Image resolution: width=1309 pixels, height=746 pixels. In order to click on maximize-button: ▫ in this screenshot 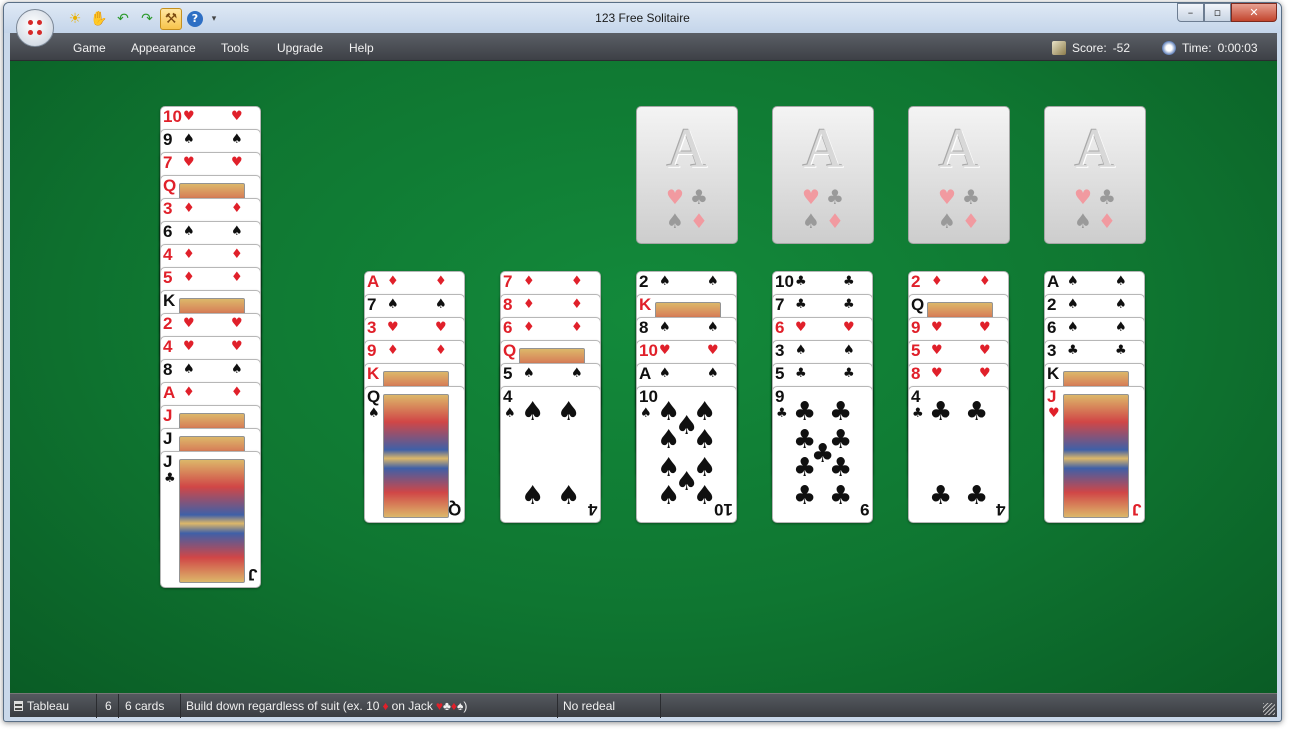, I will do `click(1217, 12)`.